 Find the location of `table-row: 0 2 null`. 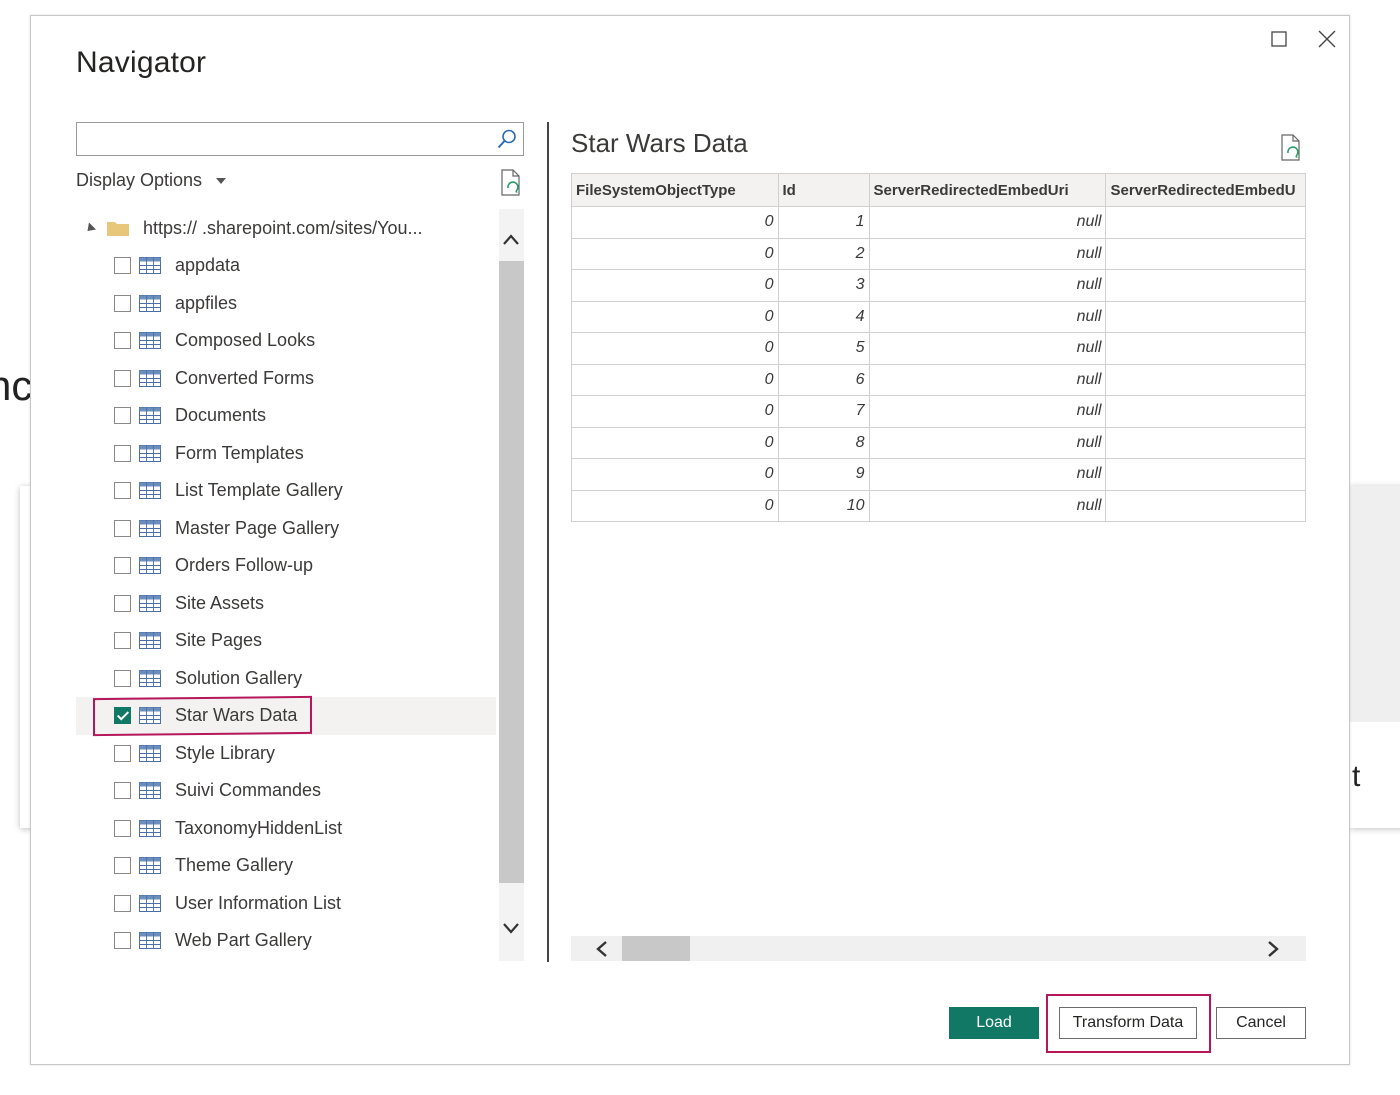

table-row: 0 2 null is located at coordinates (938, 253).